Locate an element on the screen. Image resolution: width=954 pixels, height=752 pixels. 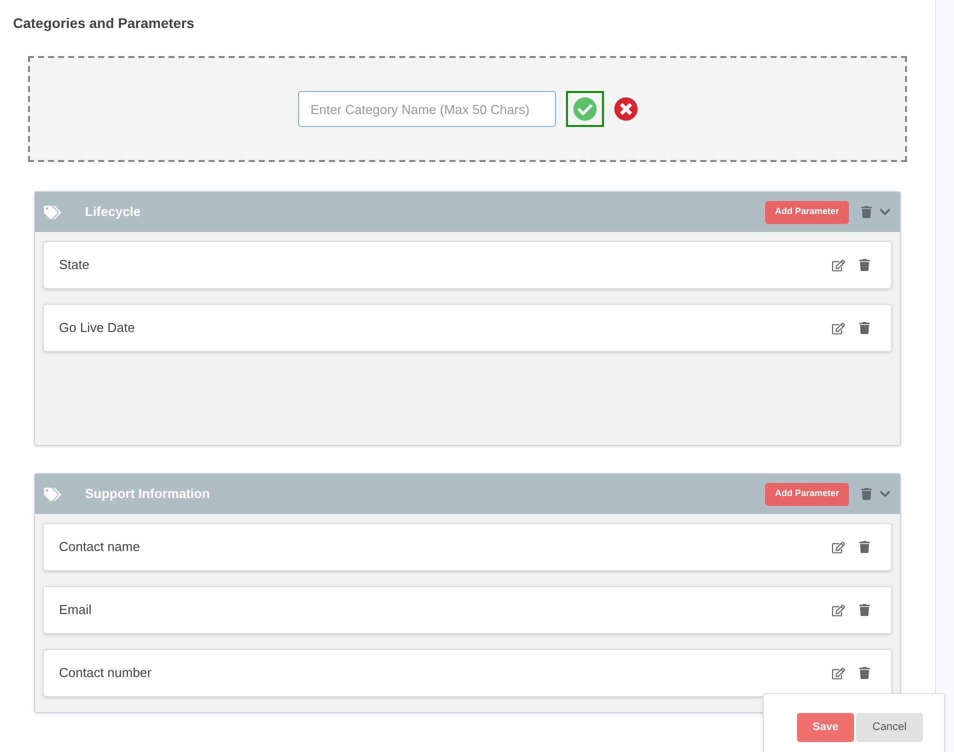
category-title: Support Information is located at coordinates (147, 494).